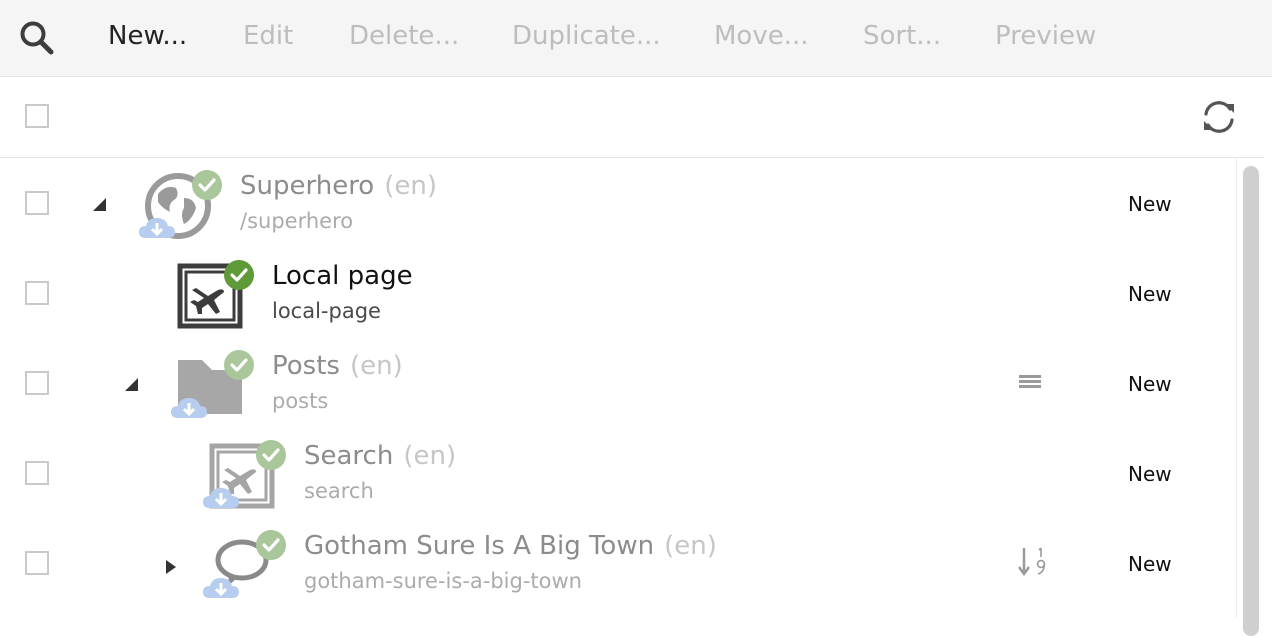 The height and width of the screenshot is (636, 1272). Describe the element at coordinates (618, 293) in the screenshot. I see `tree-row-local-page: Local page local-page New` at that location.